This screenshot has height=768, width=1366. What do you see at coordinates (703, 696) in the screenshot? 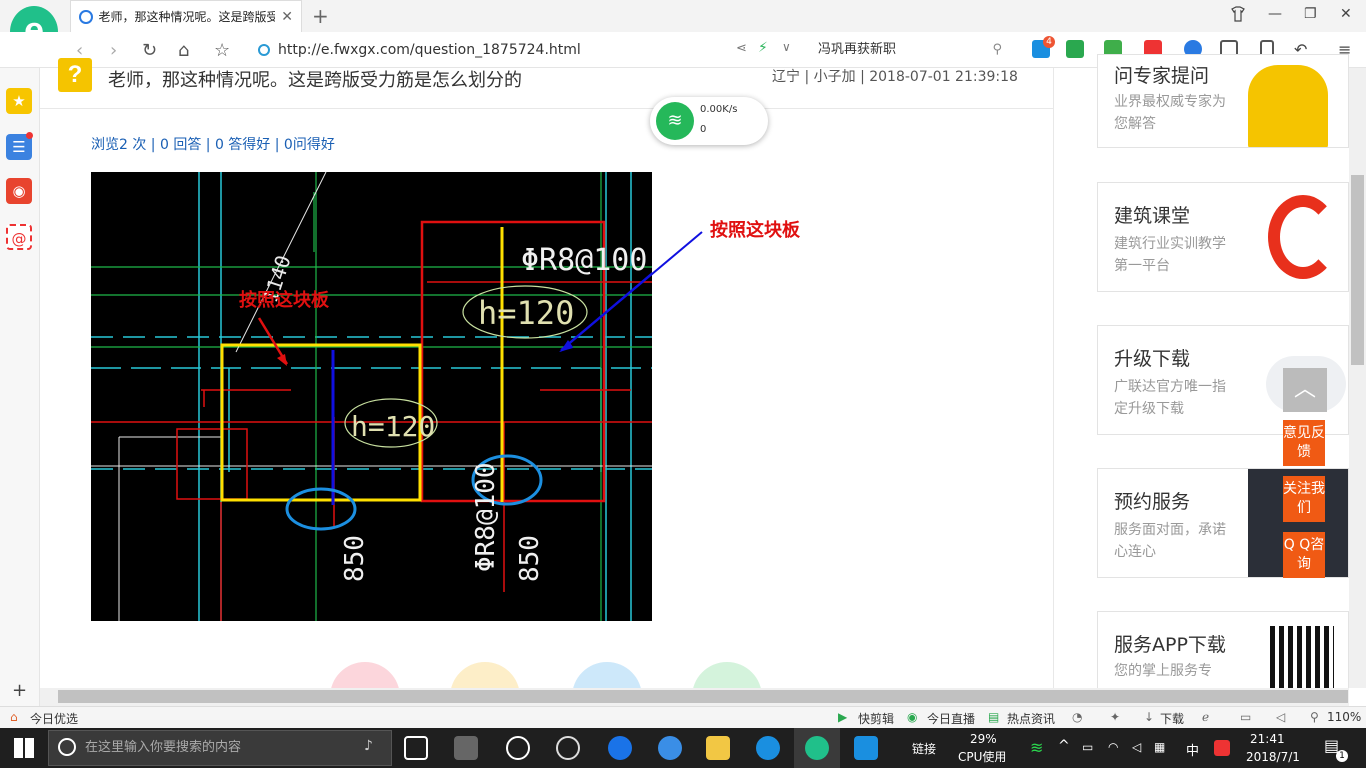
I see `horizontal-scroll-thumb` at bounding box center [703, 696].